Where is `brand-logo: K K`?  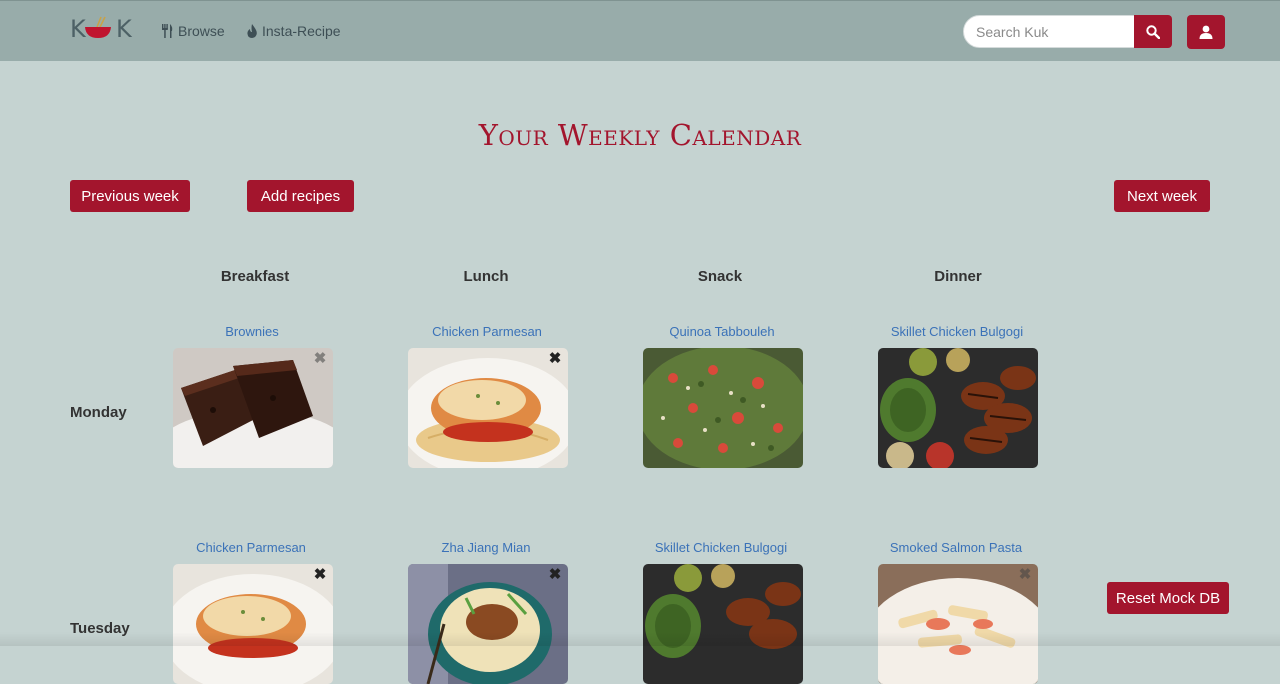 brand-logo: K K is located at coordinates (101, 29).